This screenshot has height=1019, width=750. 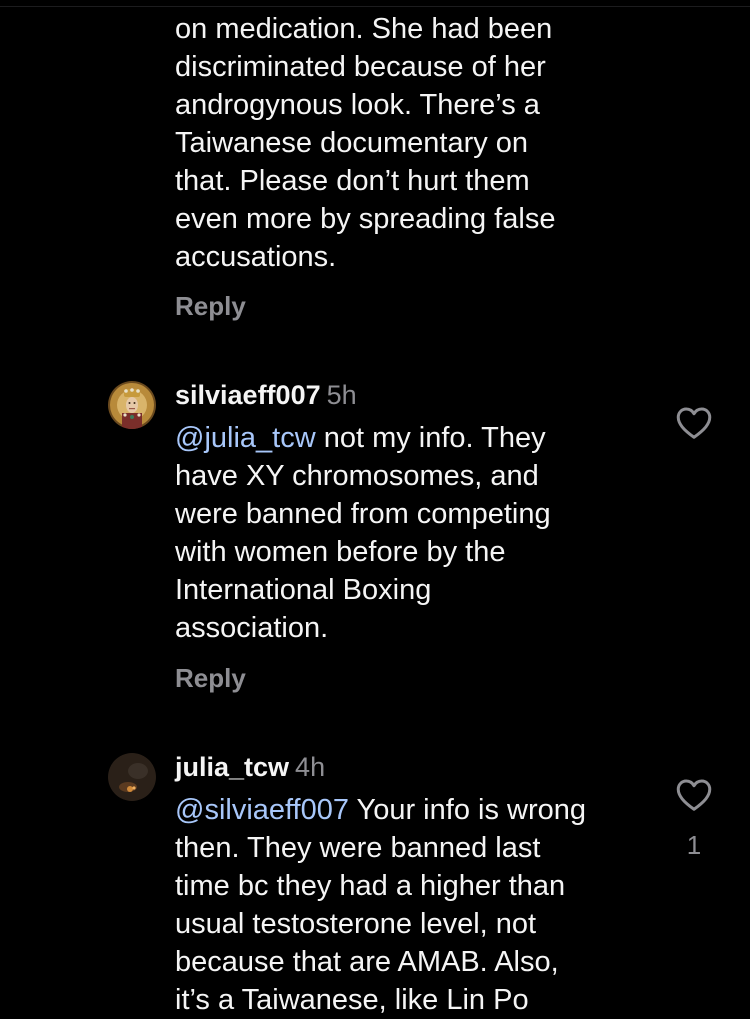 I want to click on comment-header: julia_tcw 4h, so click(x=250, y=767).